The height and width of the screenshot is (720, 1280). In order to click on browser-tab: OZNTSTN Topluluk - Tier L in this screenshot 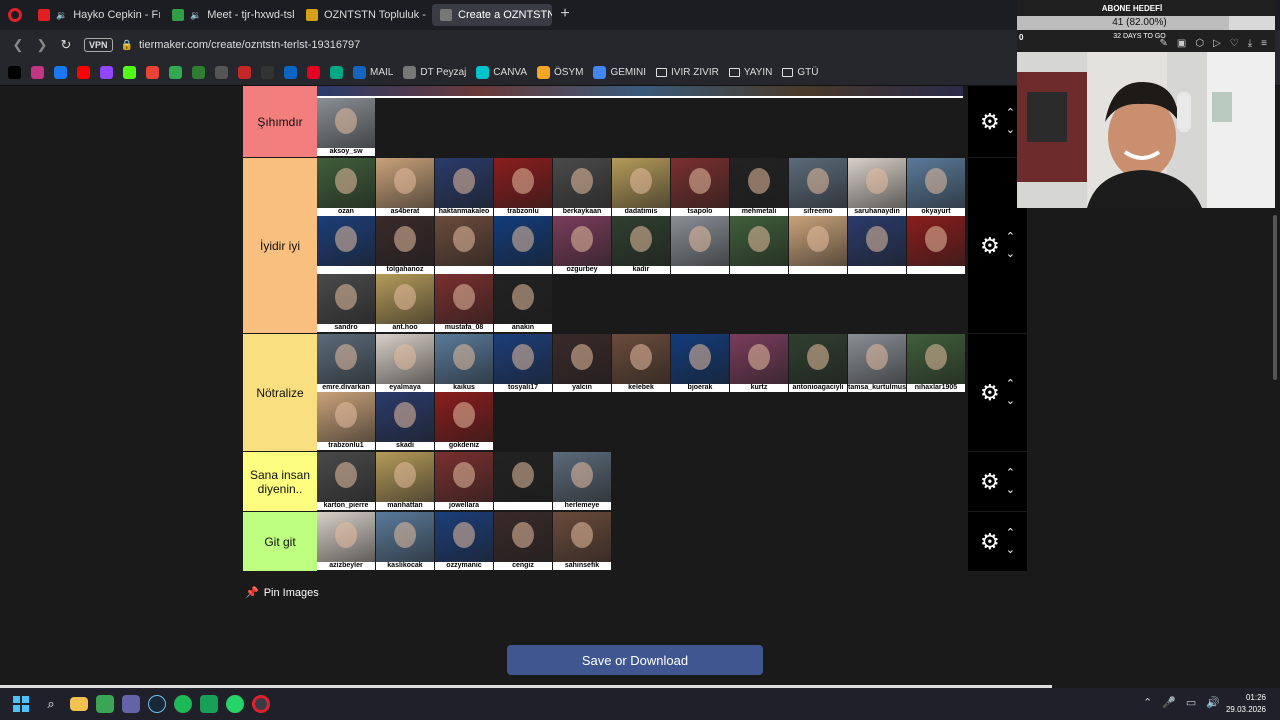, I will do `click(363, 15)`.